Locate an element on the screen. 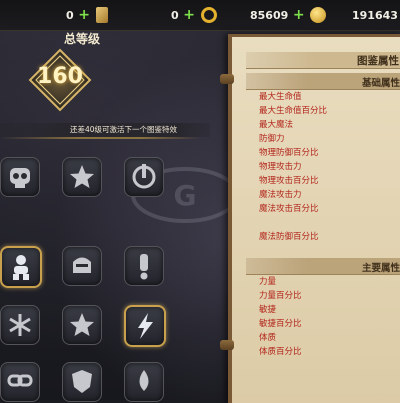  attr-item: 魔法攻击百分比 is located at coordinates (289, 209).